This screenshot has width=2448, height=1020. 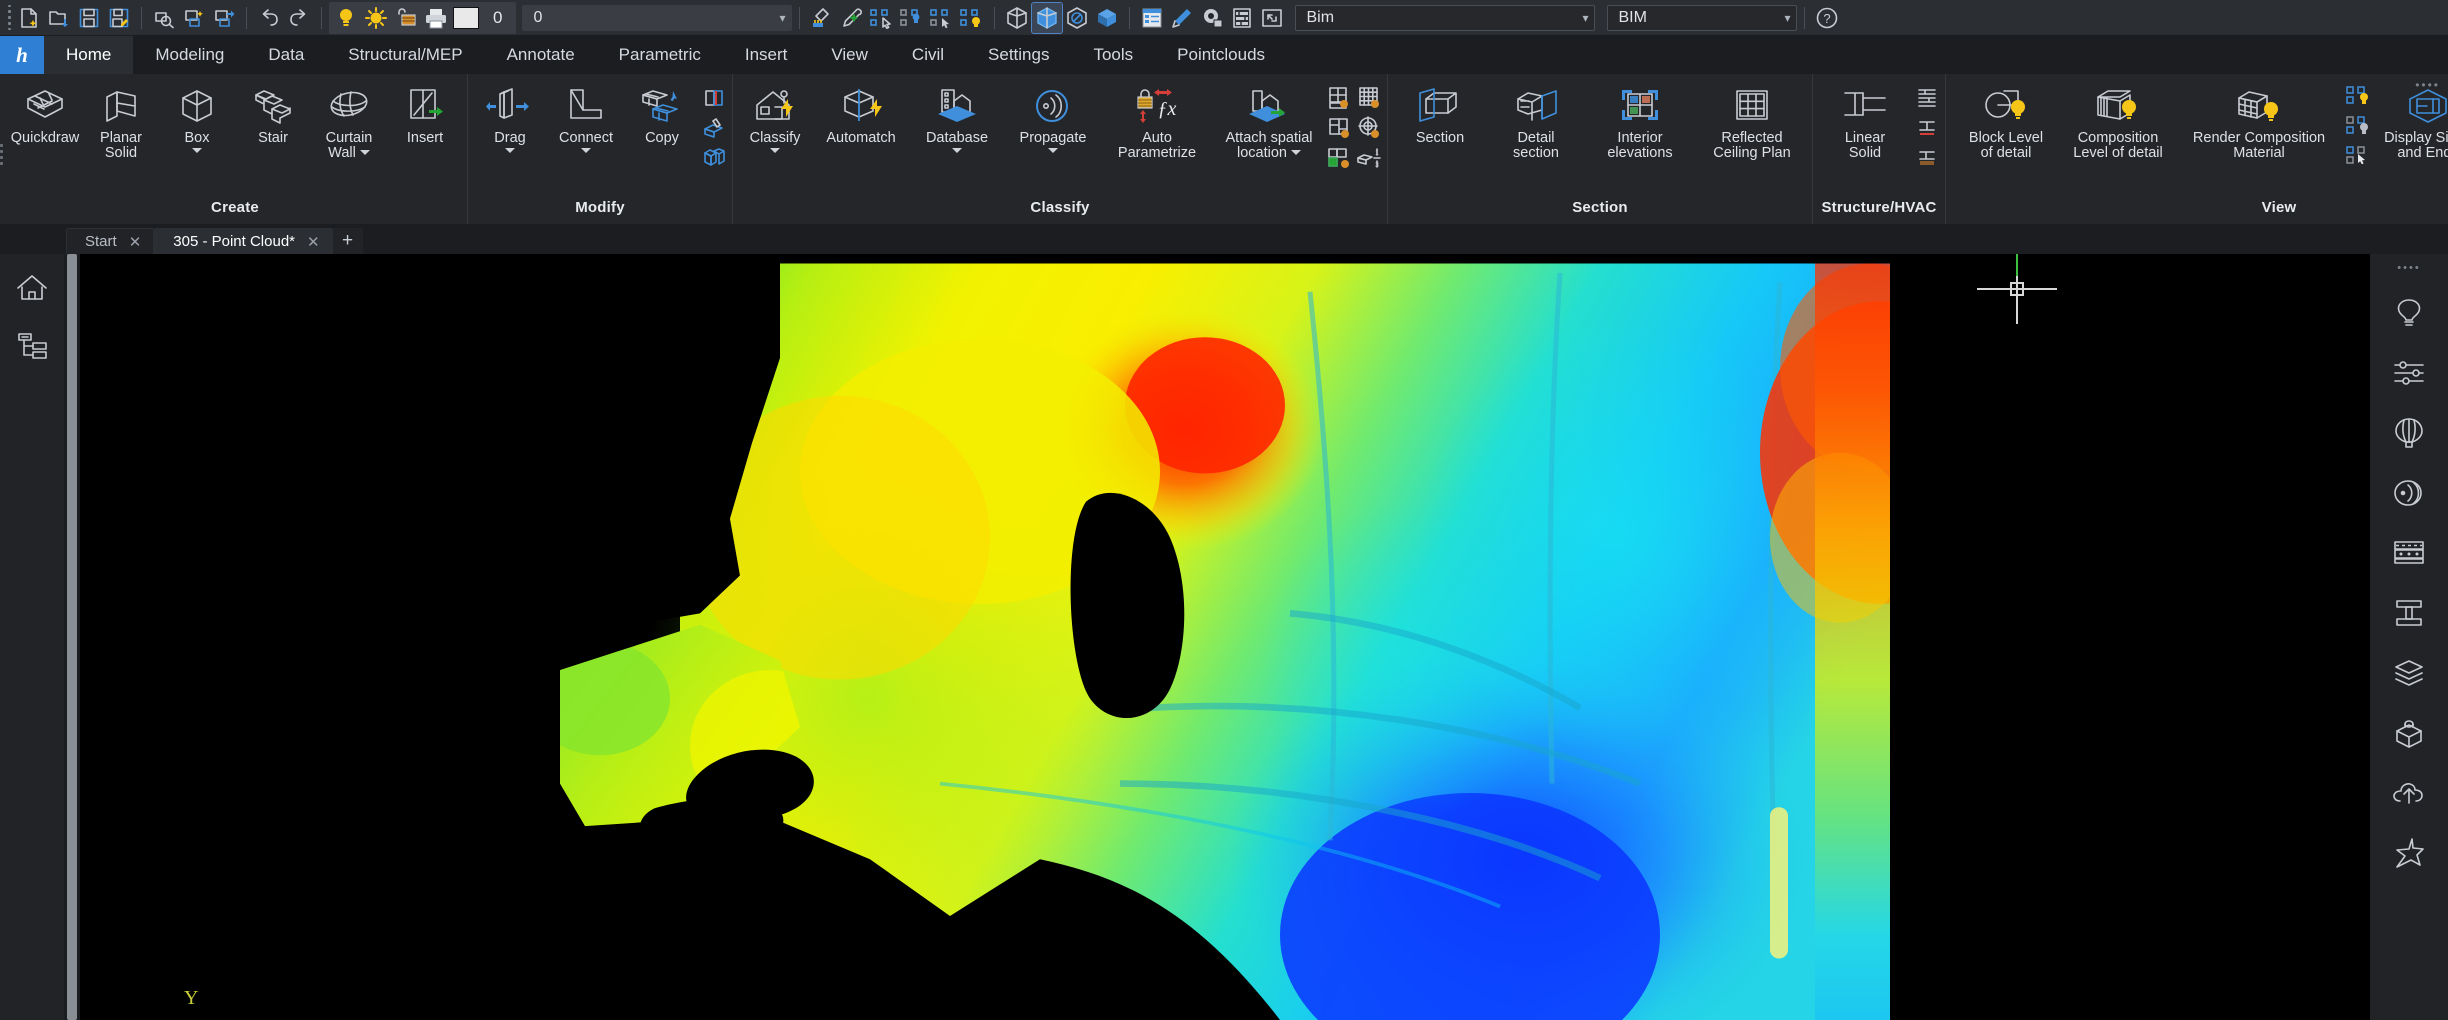 What do you see at coordinates (1107, 18) in the screenshot?
I see `realistic-view-button` at bounding box center [1107, 18].